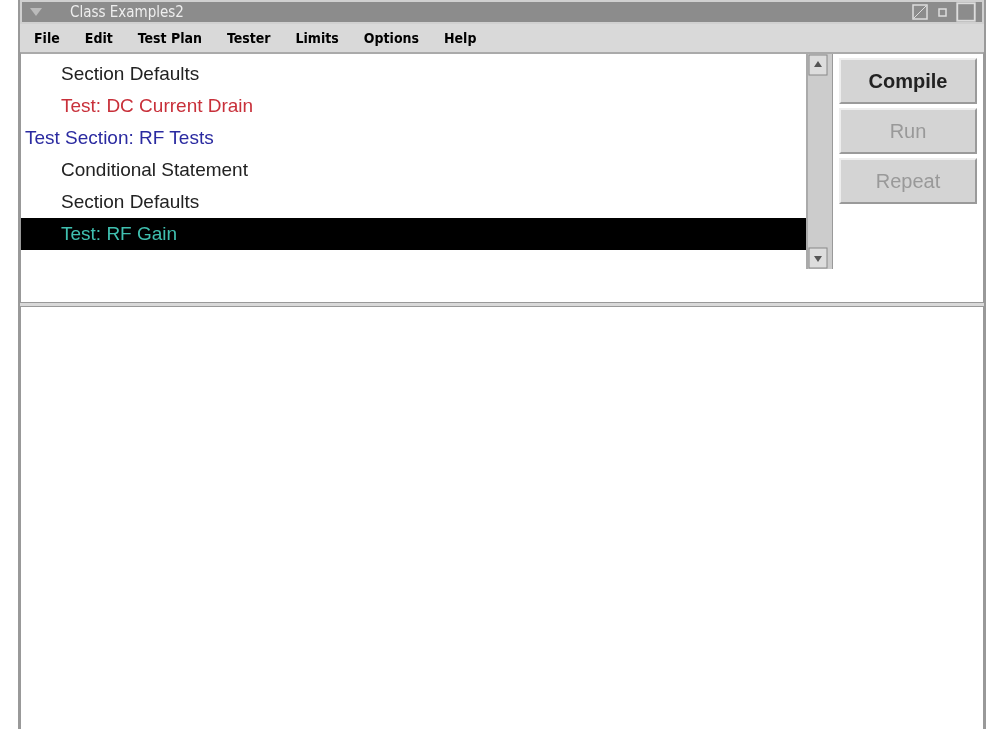  What do you see at coordinates (818, 65) in the screenshot?
I see `scroll-up-icon` at bounding box center [818, 65].